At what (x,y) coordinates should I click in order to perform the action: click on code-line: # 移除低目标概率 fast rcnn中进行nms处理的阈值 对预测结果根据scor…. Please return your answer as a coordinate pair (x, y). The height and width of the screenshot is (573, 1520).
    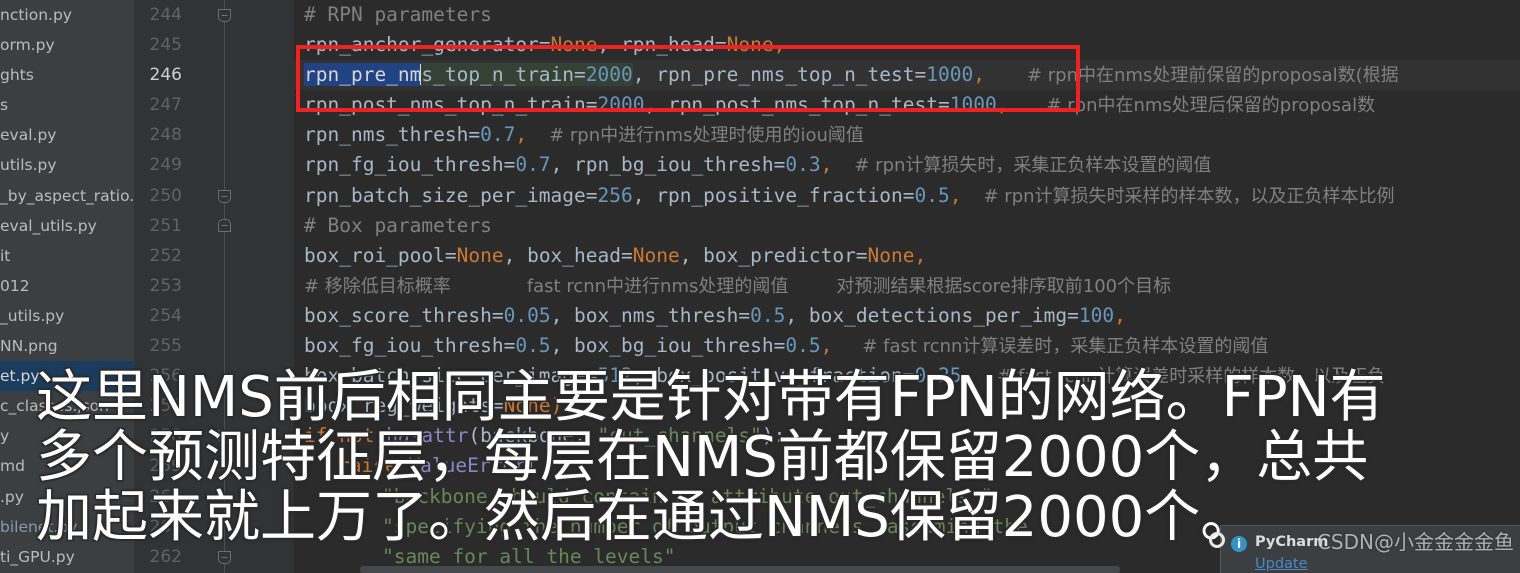
    Looking at the image, I should click on (907, 286).